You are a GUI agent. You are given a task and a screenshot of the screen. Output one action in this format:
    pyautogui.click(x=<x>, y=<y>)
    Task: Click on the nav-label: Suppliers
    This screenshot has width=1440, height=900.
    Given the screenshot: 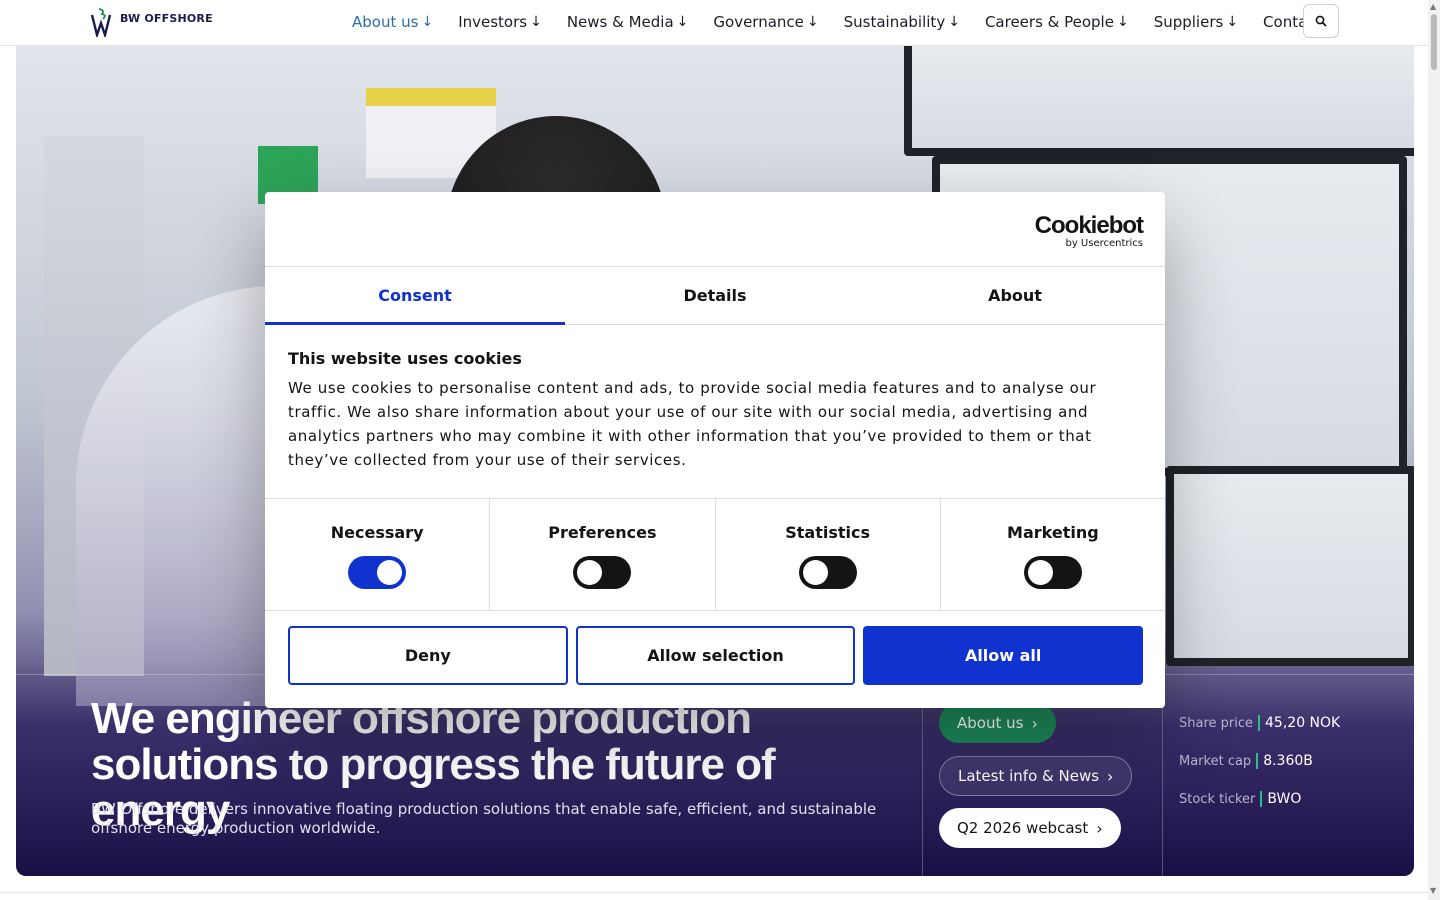 What is the action you would take?
    pyautogui.click(x=1188, y=22)
    